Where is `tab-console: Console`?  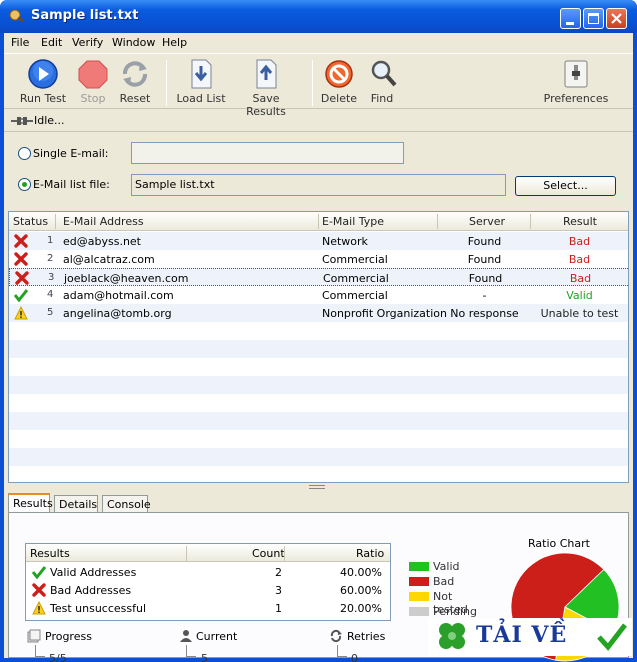 tab-console: Console is located at coordinates (126, 504).